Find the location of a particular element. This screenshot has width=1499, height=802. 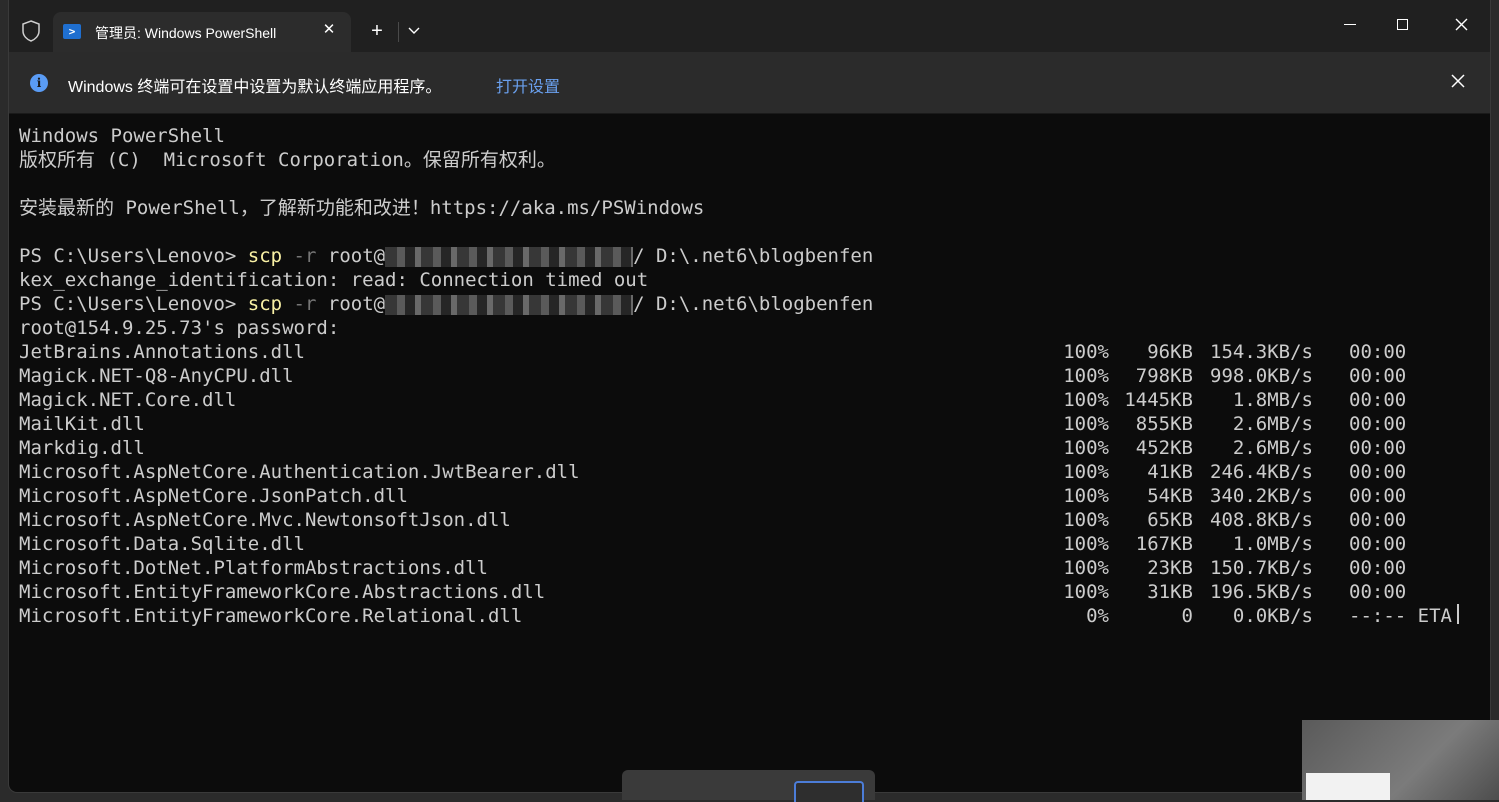

transfer-rate: 154.3KB/s is located at coordinates (1261, 352).